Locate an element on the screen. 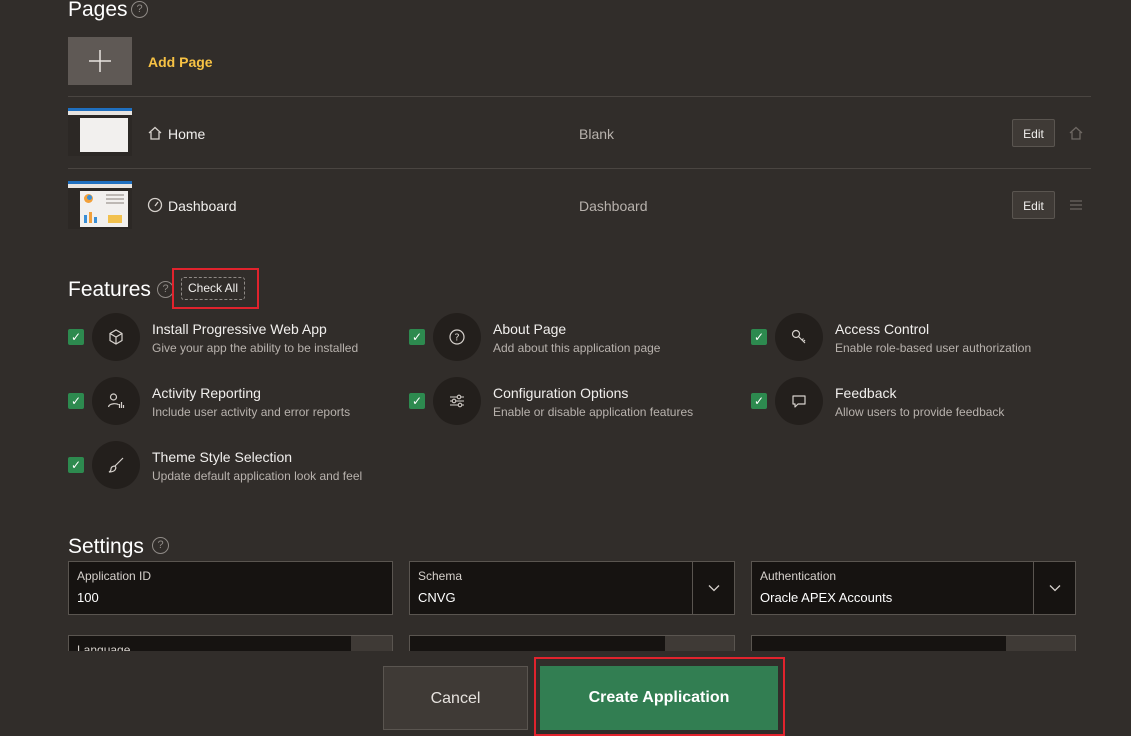 This screenshot has width=1131, height=736. feature-icon-about: ? is located at coordinates (457, 337).